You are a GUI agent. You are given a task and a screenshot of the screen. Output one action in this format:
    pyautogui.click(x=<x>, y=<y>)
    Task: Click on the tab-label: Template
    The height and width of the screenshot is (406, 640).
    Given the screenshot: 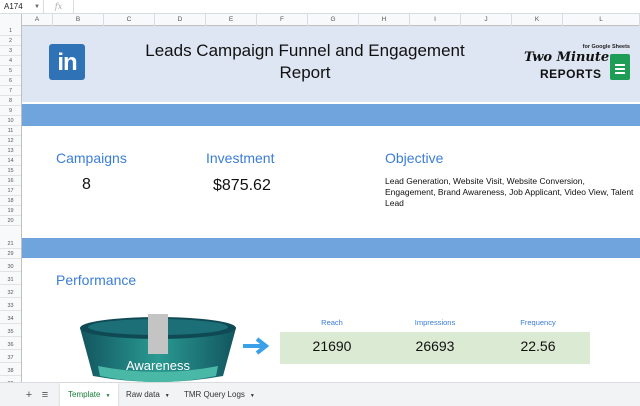 What is the action you would take?
    pyautogui.click(x=84, y=394)
    